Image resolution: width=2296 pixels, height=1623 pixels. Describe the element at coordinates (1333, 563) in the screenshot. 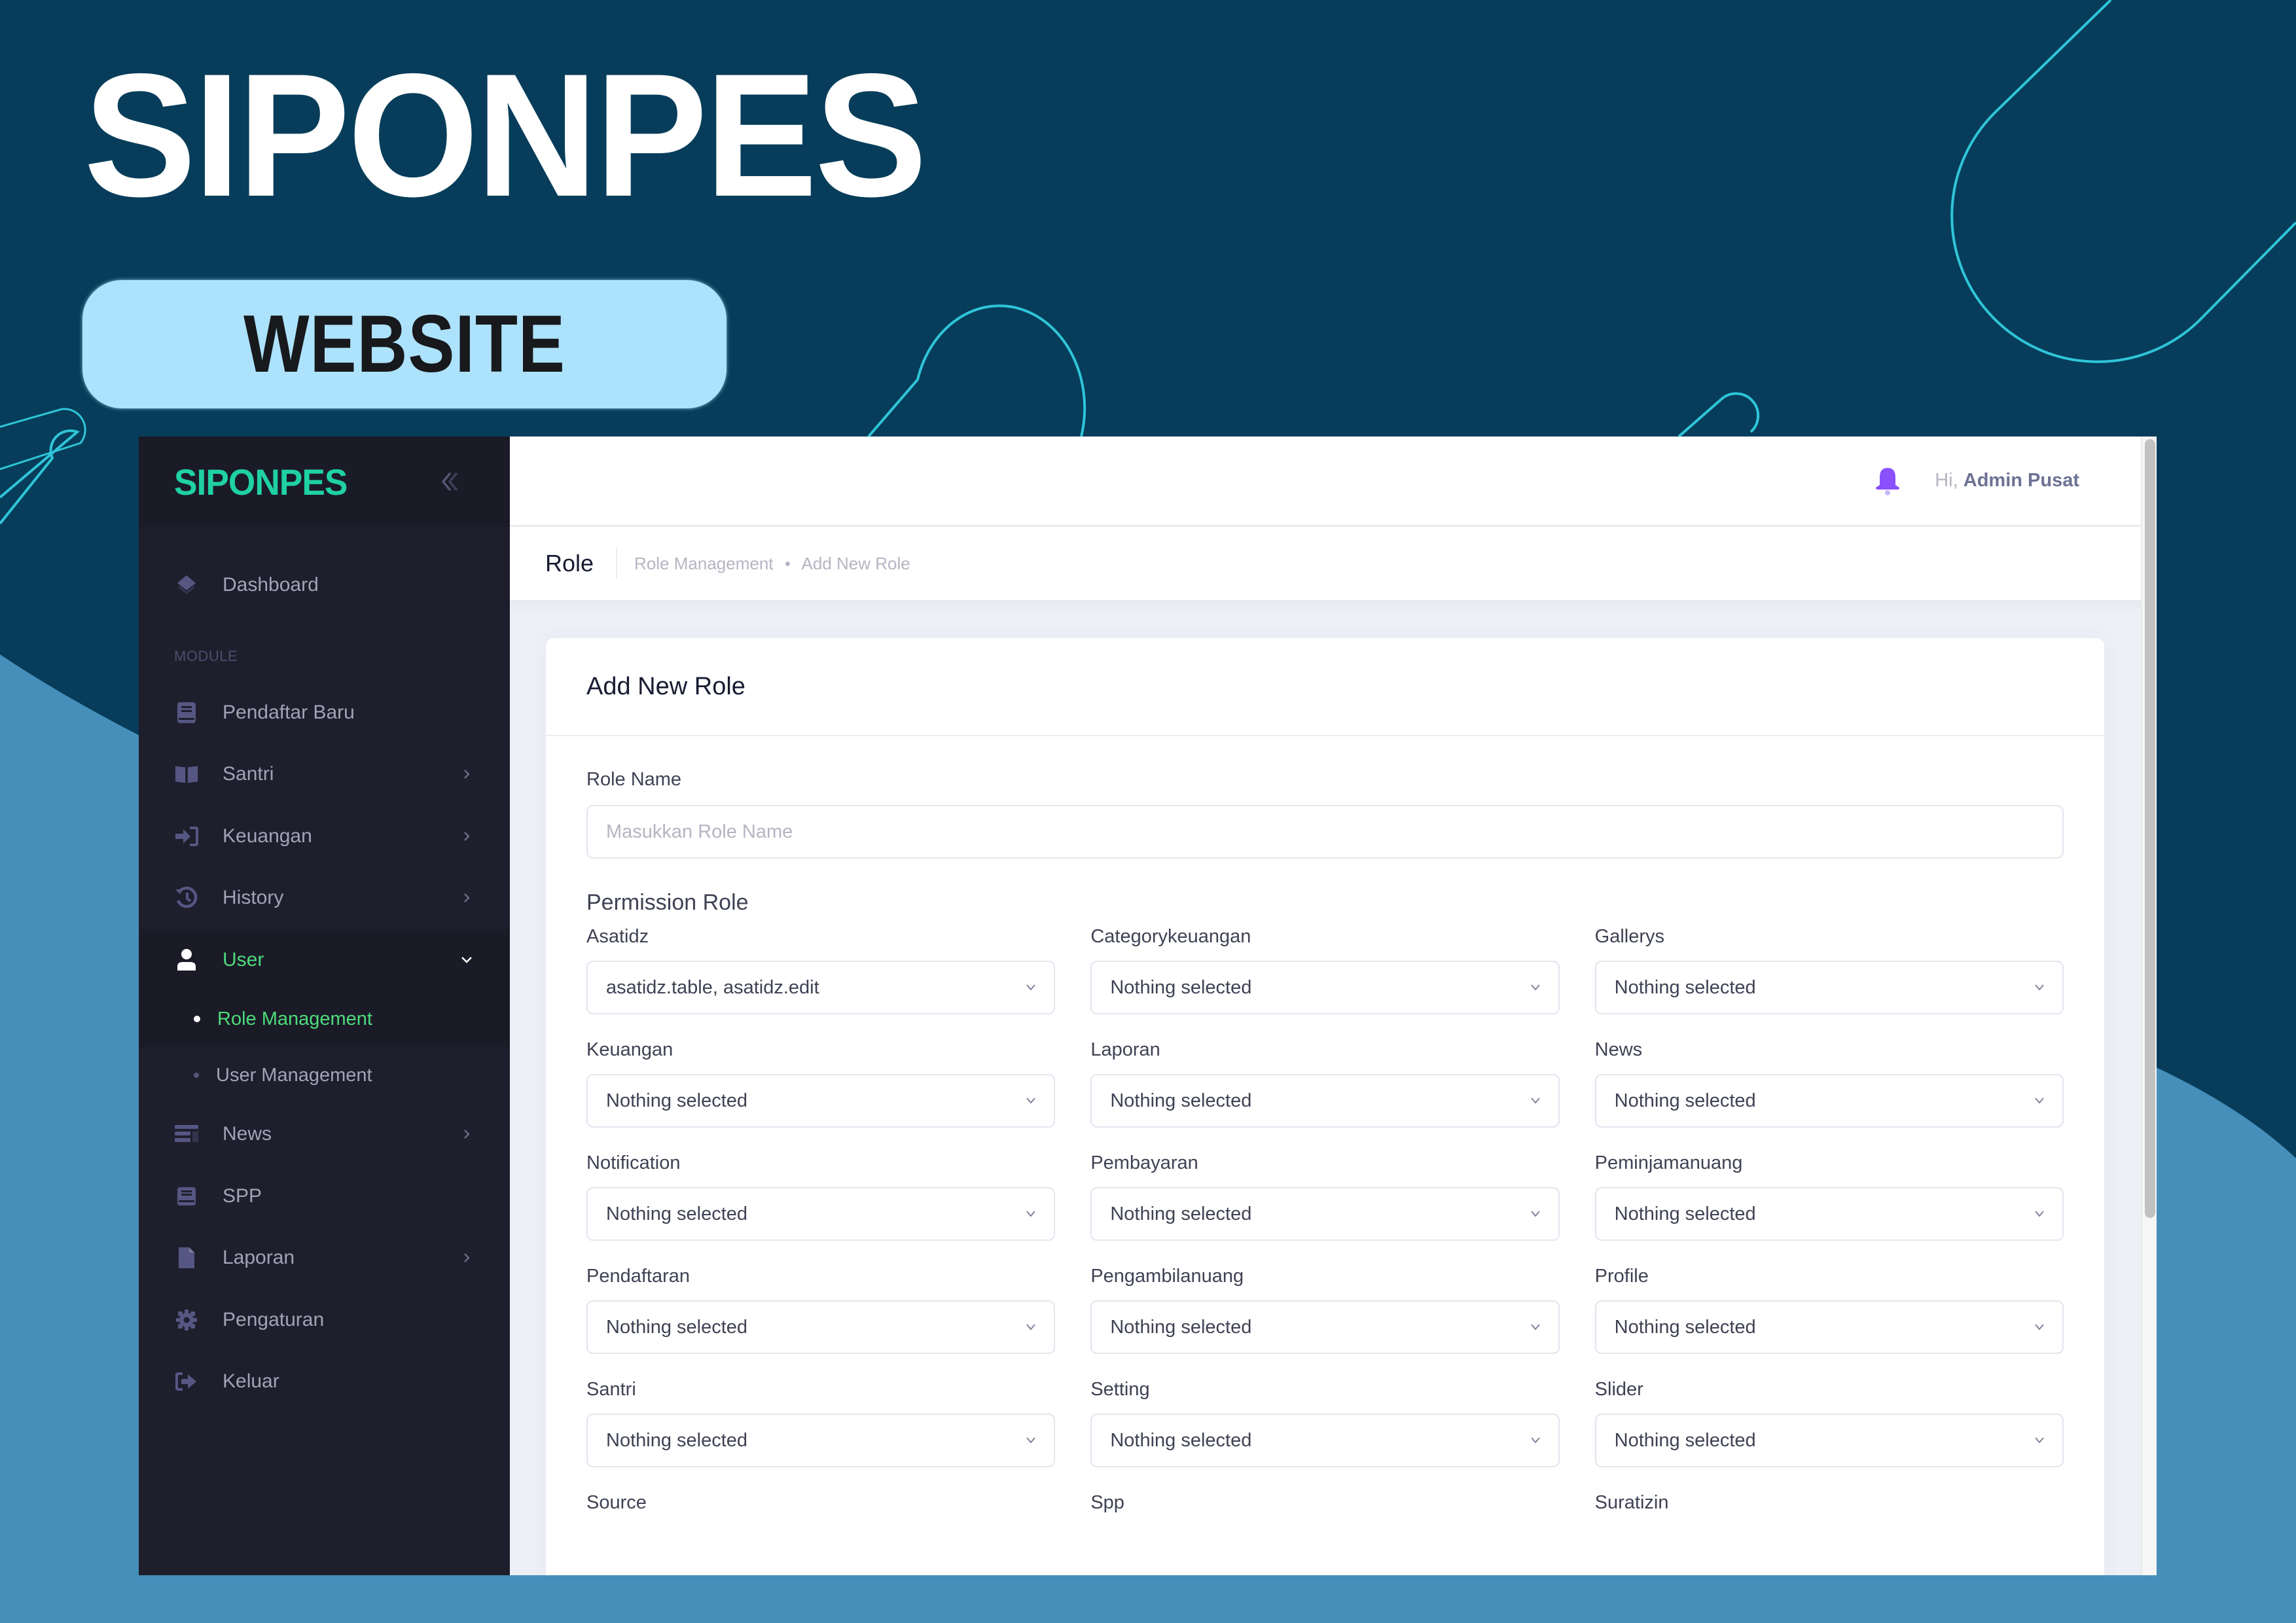

I see `subheader: Role Role Management Add New Role` at that location.